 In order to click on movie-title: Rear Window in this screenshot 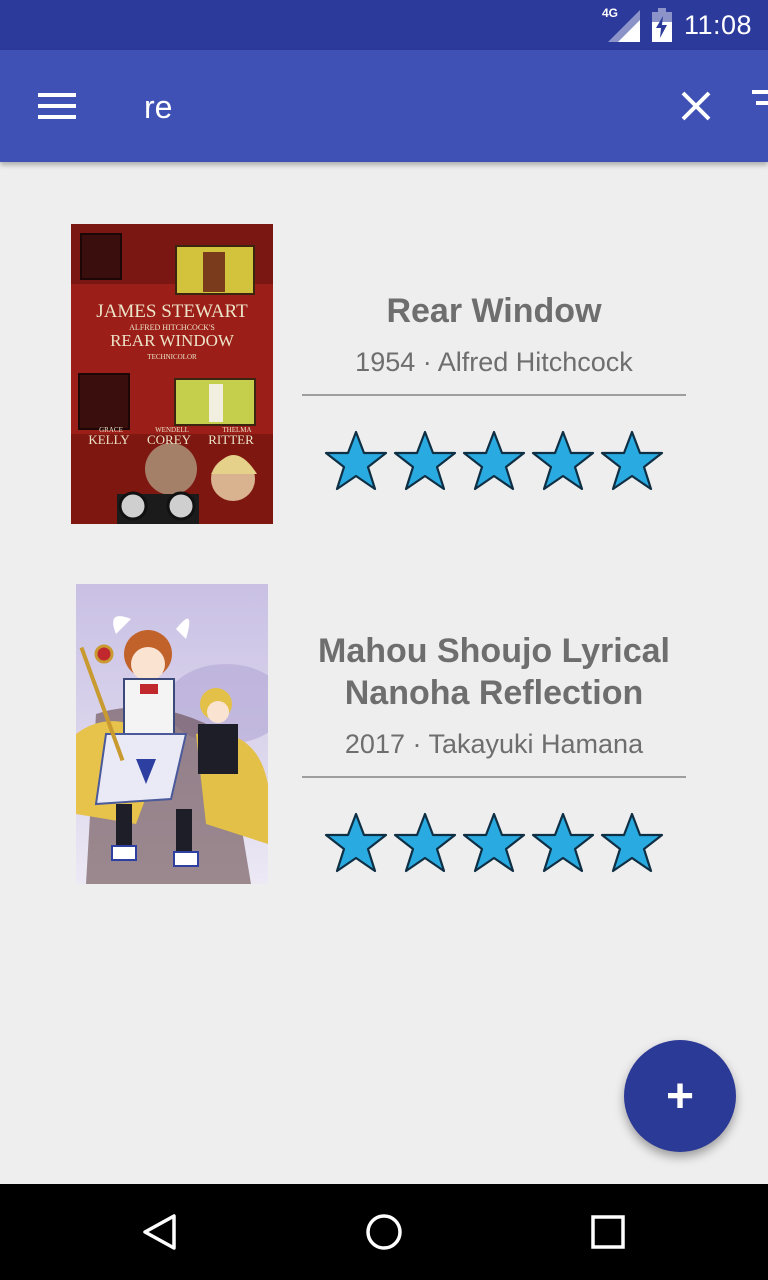, I will do `click(494, 311)`.